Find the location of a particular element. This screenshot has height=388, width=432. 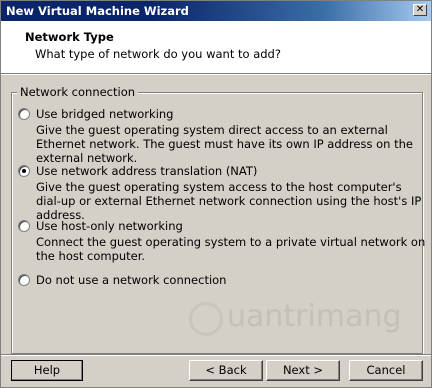

radio-host-only is located at coordinates (24, 226).